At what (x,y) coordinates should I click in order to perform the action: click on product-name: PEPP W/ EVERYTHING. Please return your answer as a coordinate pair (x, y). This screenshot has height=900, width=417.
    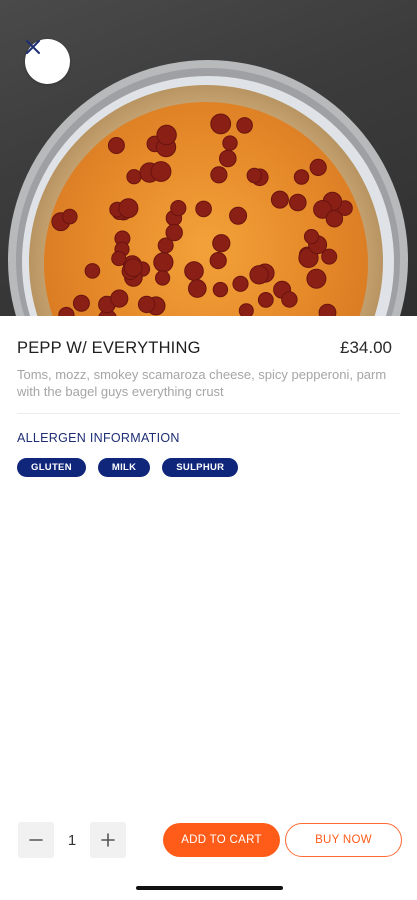
    Looking at the image, I should click on (109, 347).